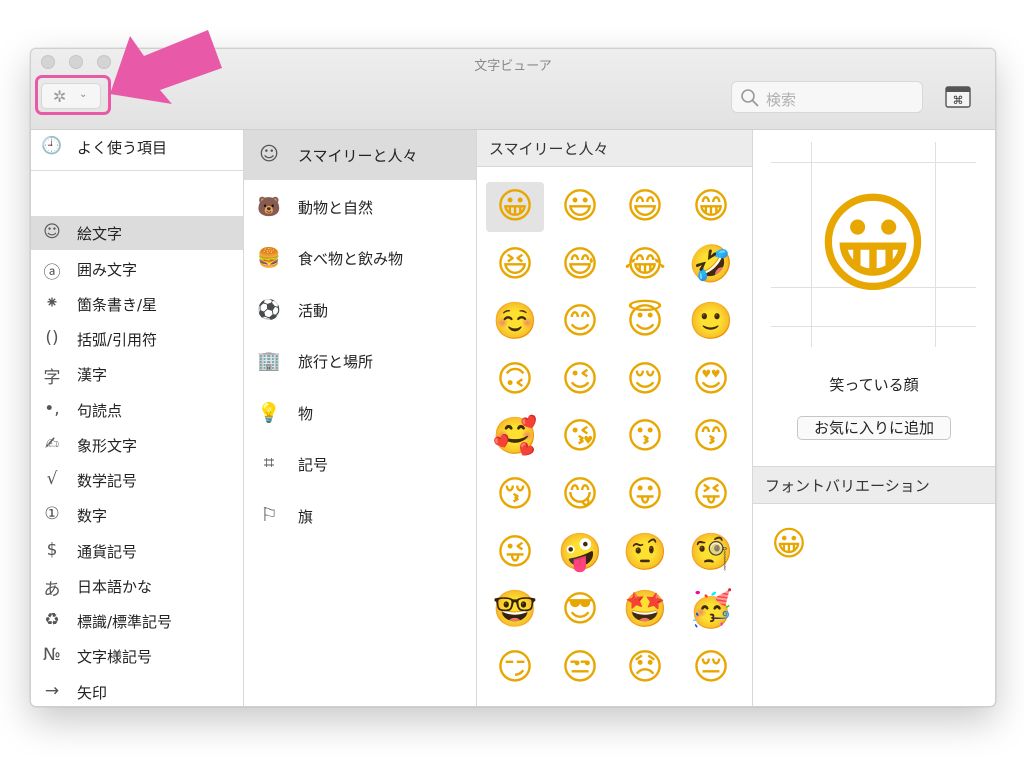 The image size is (1024, 768). Describe the element at coordinates (580, 610) in the screenshot. I see `emoji-cell: 😎` at that location.